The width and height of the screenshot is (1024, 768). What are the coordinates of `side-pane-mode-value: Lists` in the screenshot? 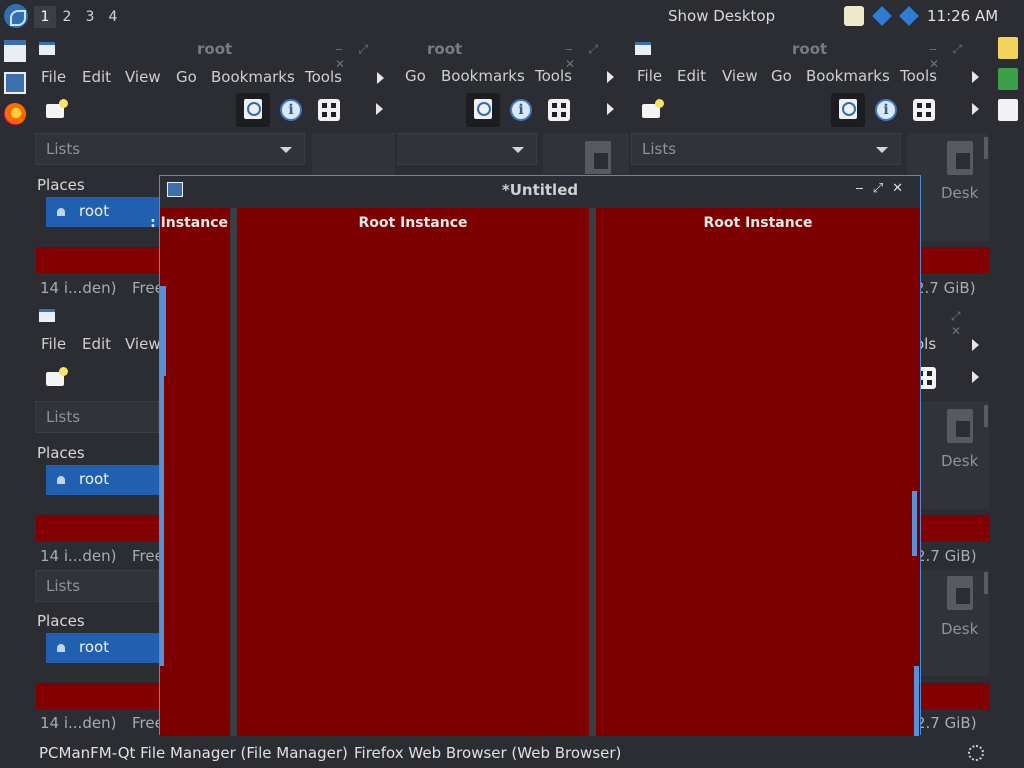 It's located at (63, 417).